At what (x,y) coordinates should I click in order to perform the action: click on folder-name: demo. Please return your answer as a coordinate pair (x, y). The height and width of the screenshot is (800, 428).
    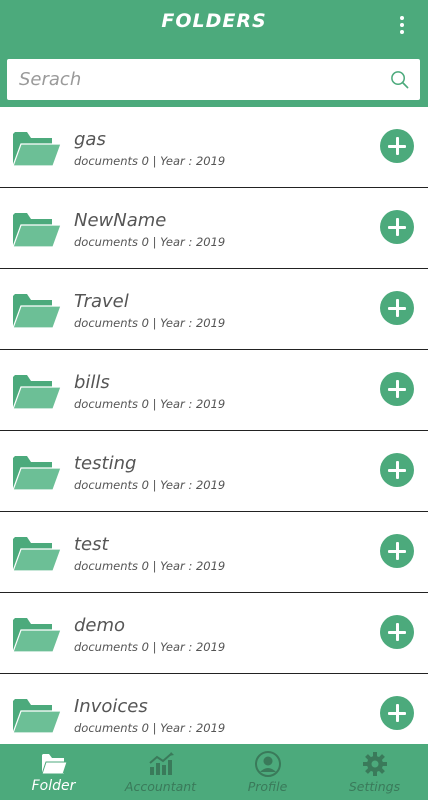
    Looking at the image, I should click on (100, 625).